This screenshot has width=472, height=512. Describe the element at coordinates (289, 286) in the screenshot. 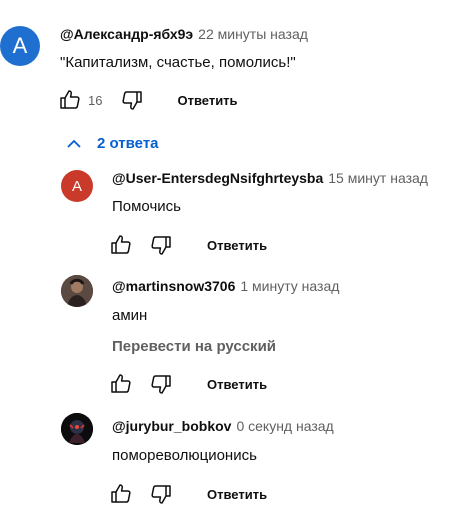

I see `reply-time: 1 минуту назад` at that location.